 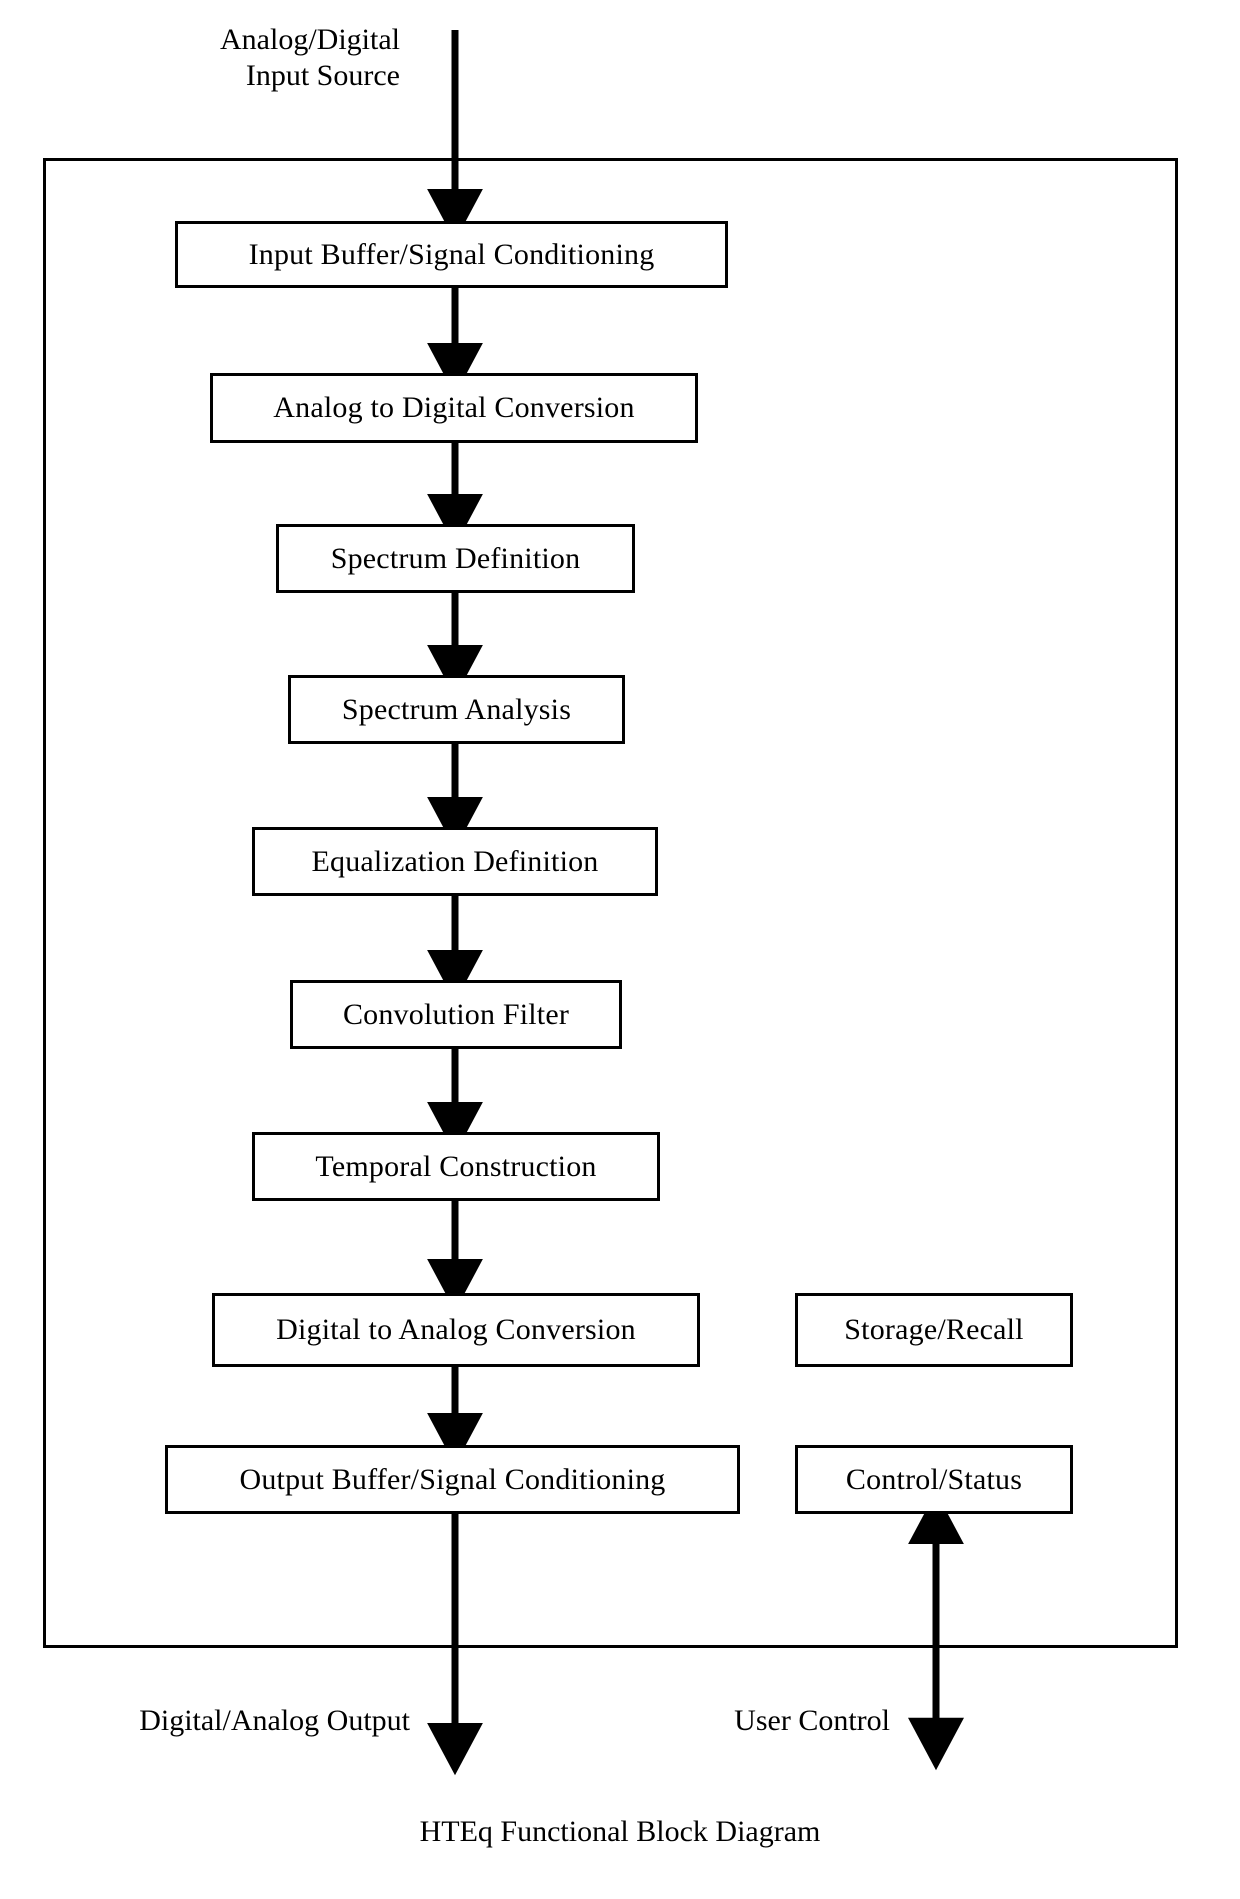 What do you see at coordinates (620, 1831) in the screenshot?
I see `figure-caption: HTEq Functional Block Diagram` at bounding box center [620, 1831].